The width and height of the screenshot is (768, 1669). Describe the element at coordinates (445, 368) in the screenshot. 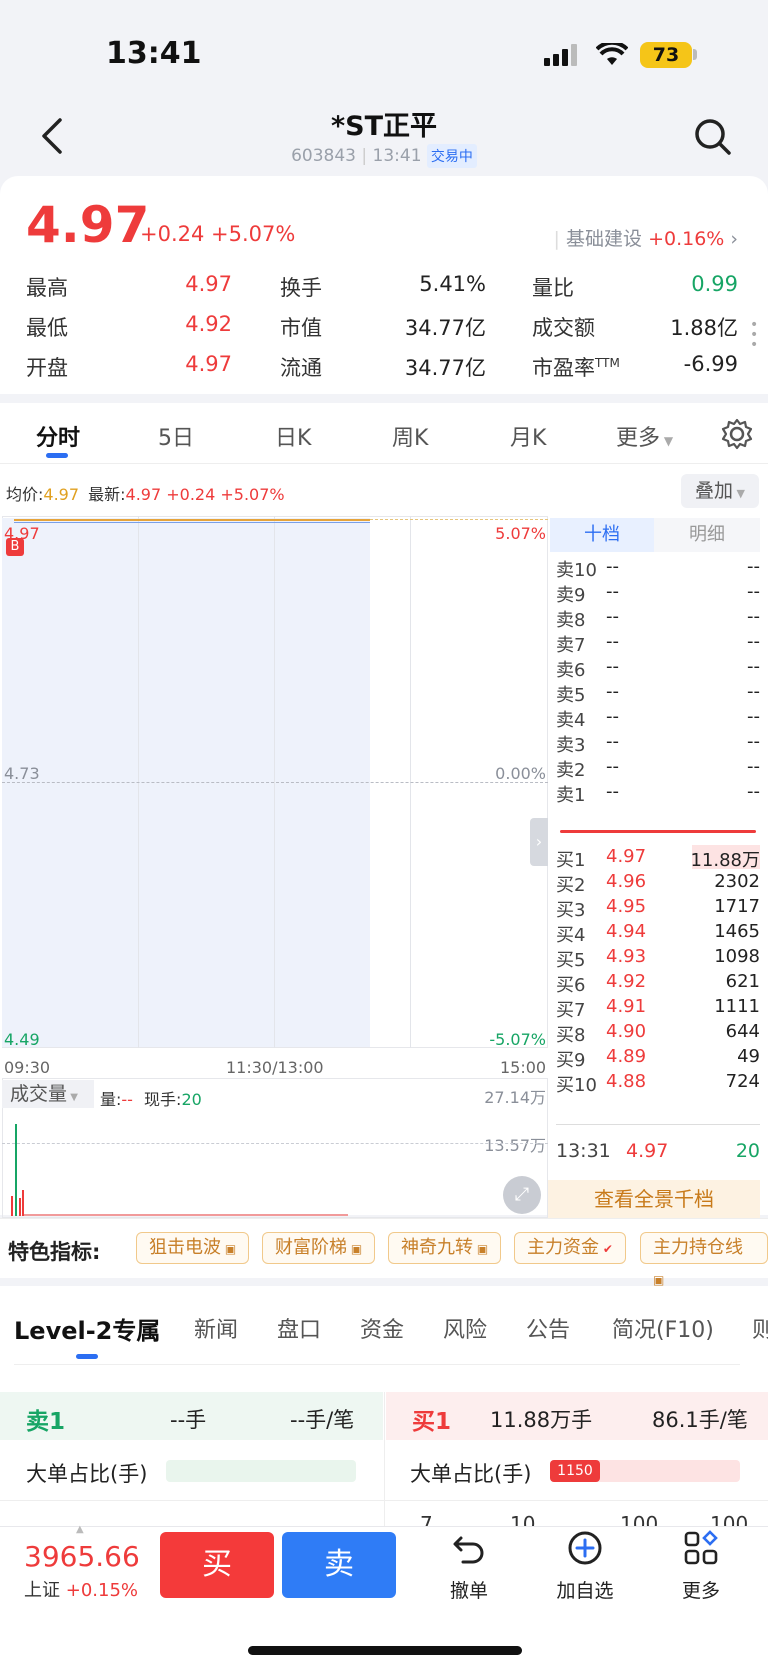

I see `value-float-cap: 34.77亿` at that location.